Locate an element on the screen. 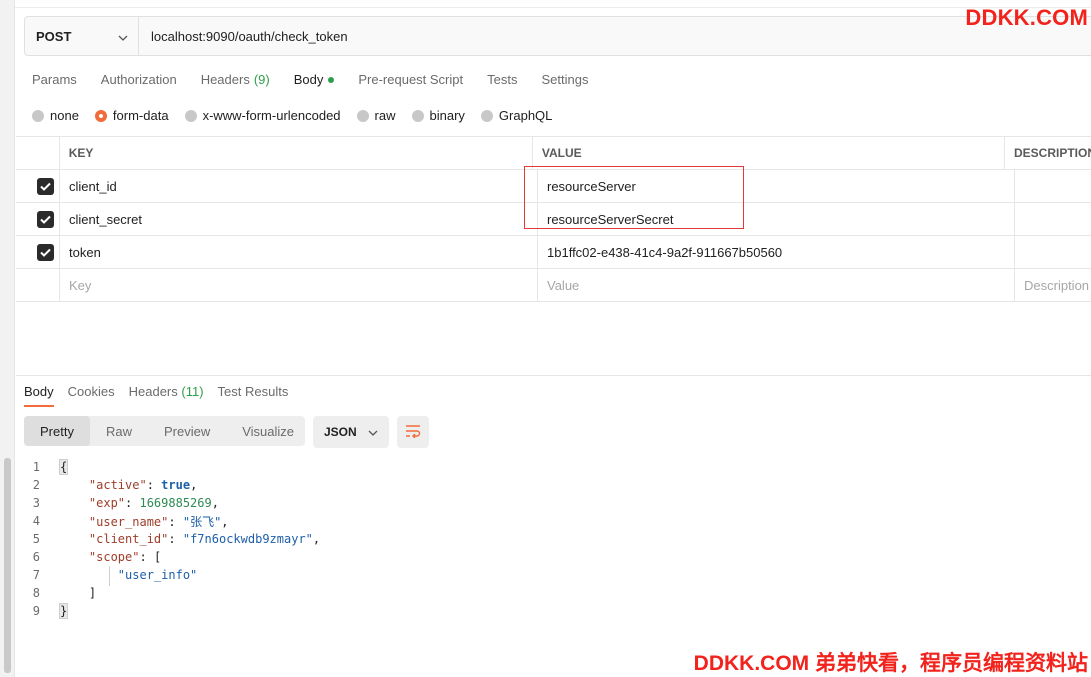  body-type-none: none is located at coordinates (55, 115).